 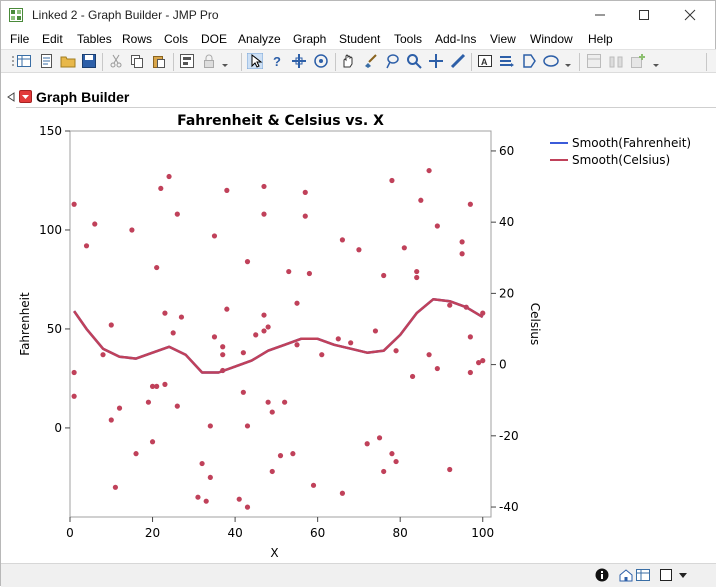 I want to click on menu-doe: DOE, so click(x=214, y=39).